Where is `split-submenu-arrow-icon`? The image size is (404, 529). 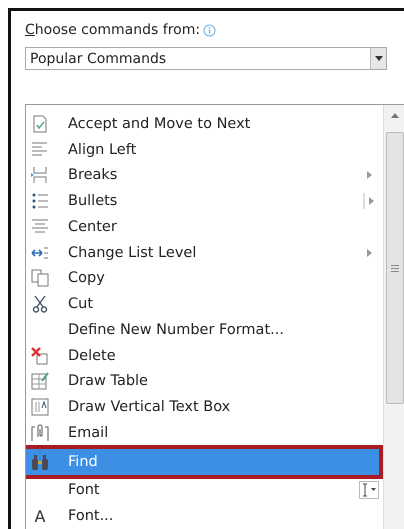
split-submenu-arrow-icon is located at coordinates (369, 201).